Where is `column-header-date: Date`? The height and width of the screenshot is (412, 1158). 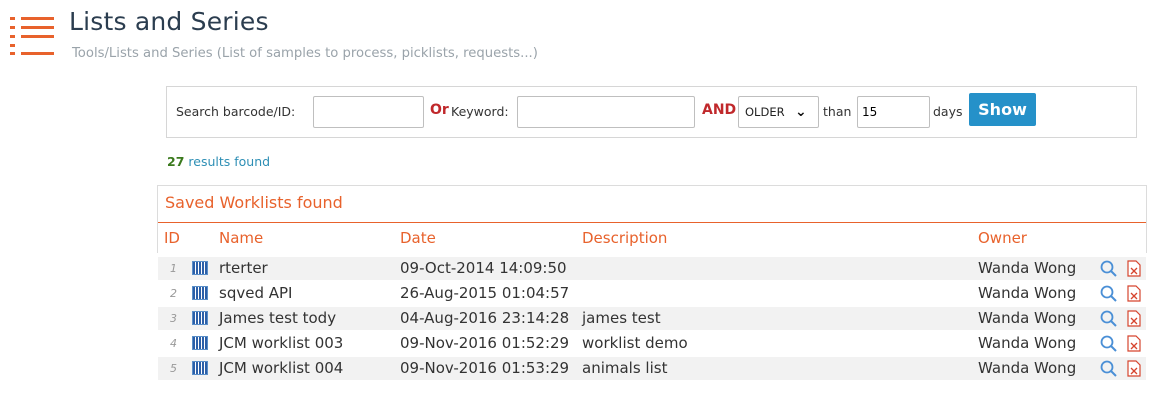
column-header-date: Date is located at coordinates (418, 238).